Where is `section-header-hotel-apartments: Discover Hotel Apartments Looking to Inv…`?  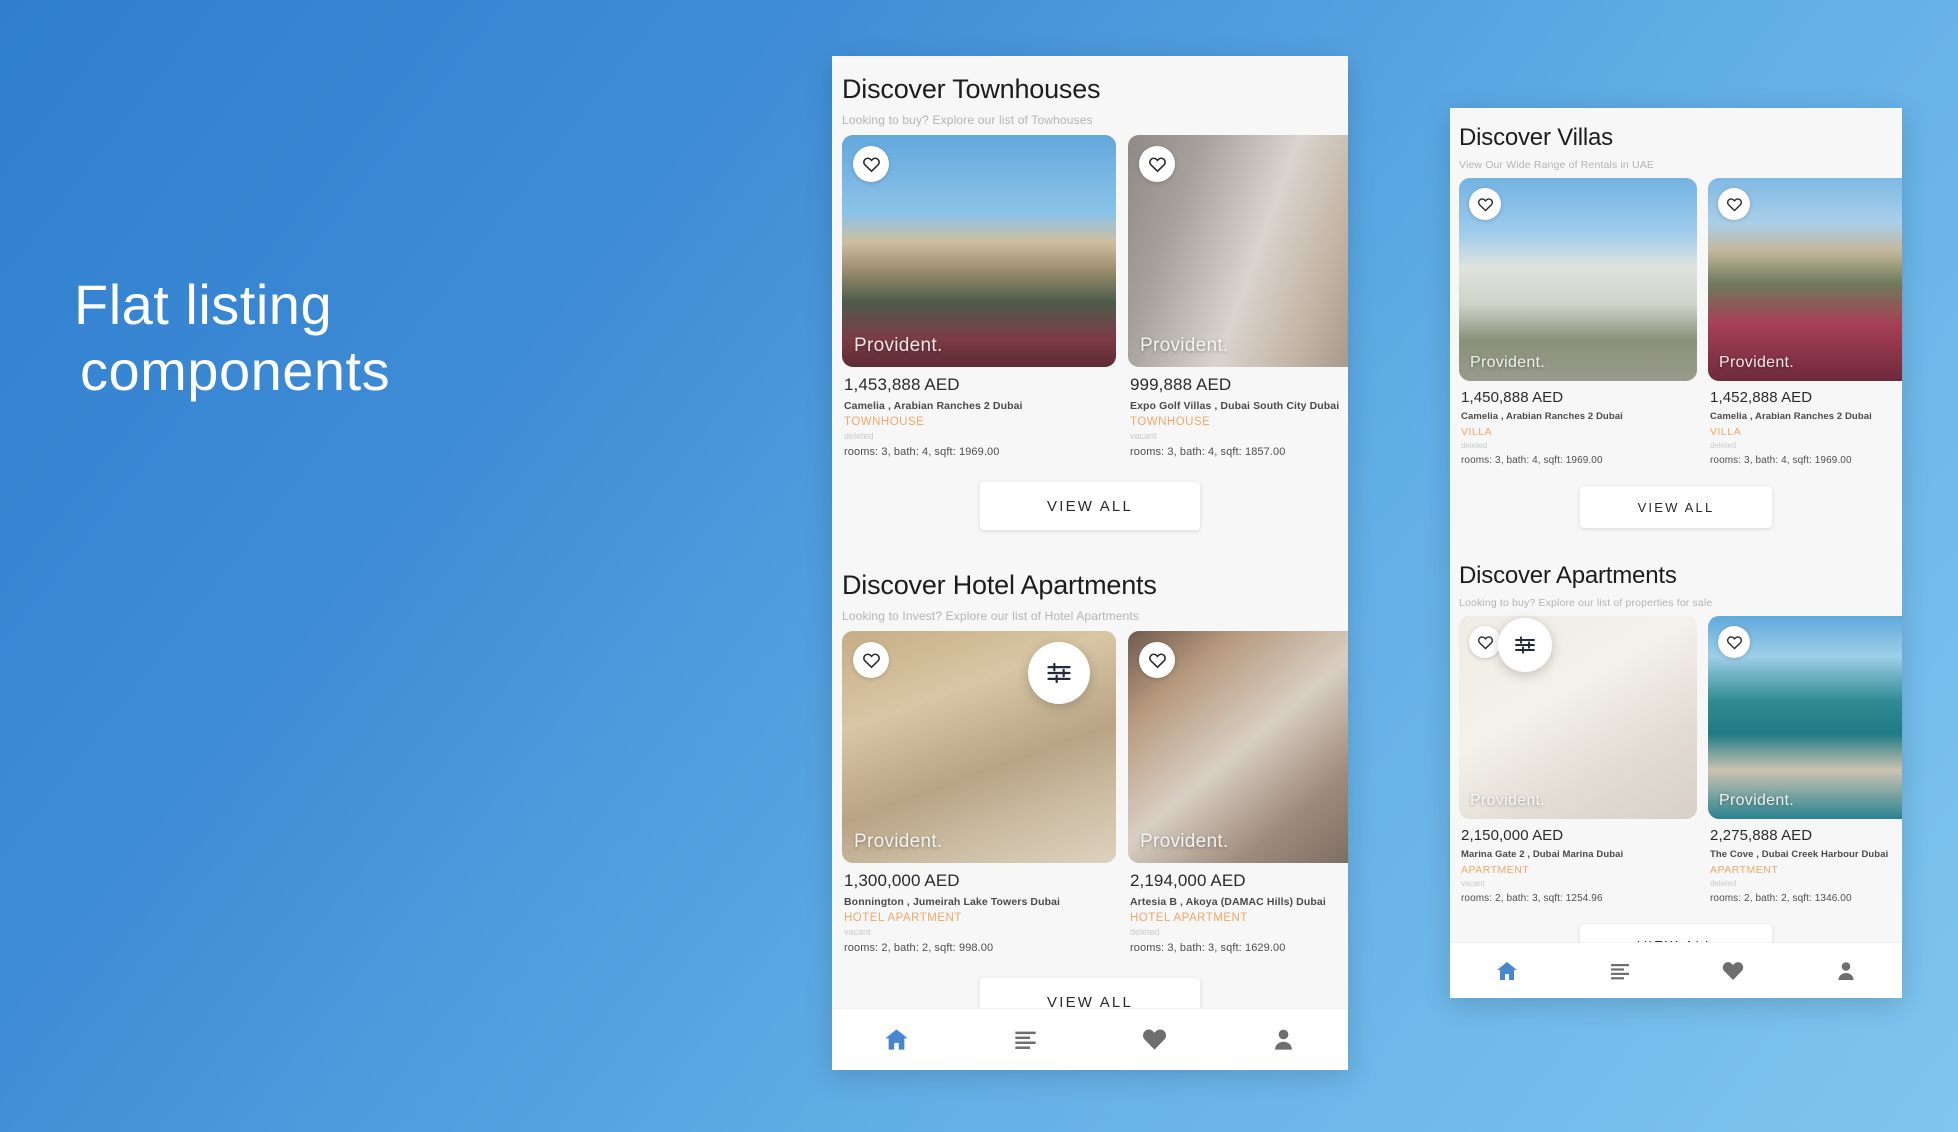 section-header-hotel-apartments: Discover Hotel Apartments Looking to Inv… is located at coordinates (1090, 591).